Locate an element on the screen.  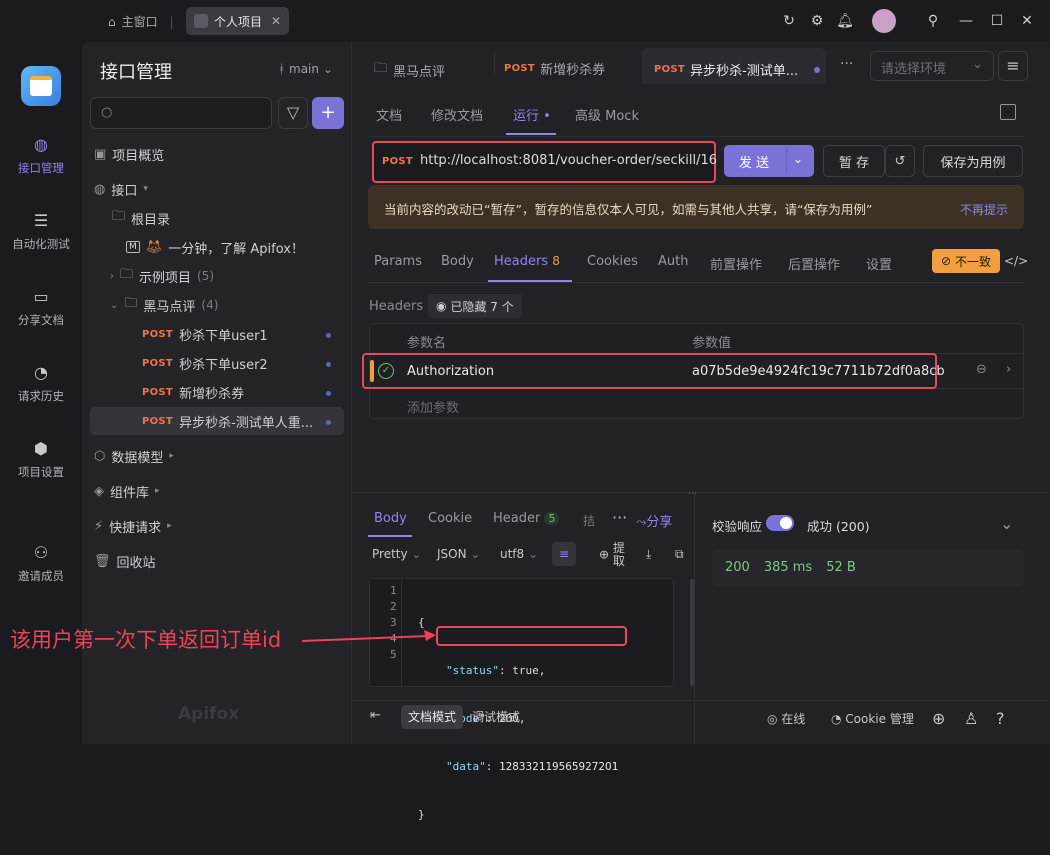
validation-toggle is located at coordinates (780, 523).